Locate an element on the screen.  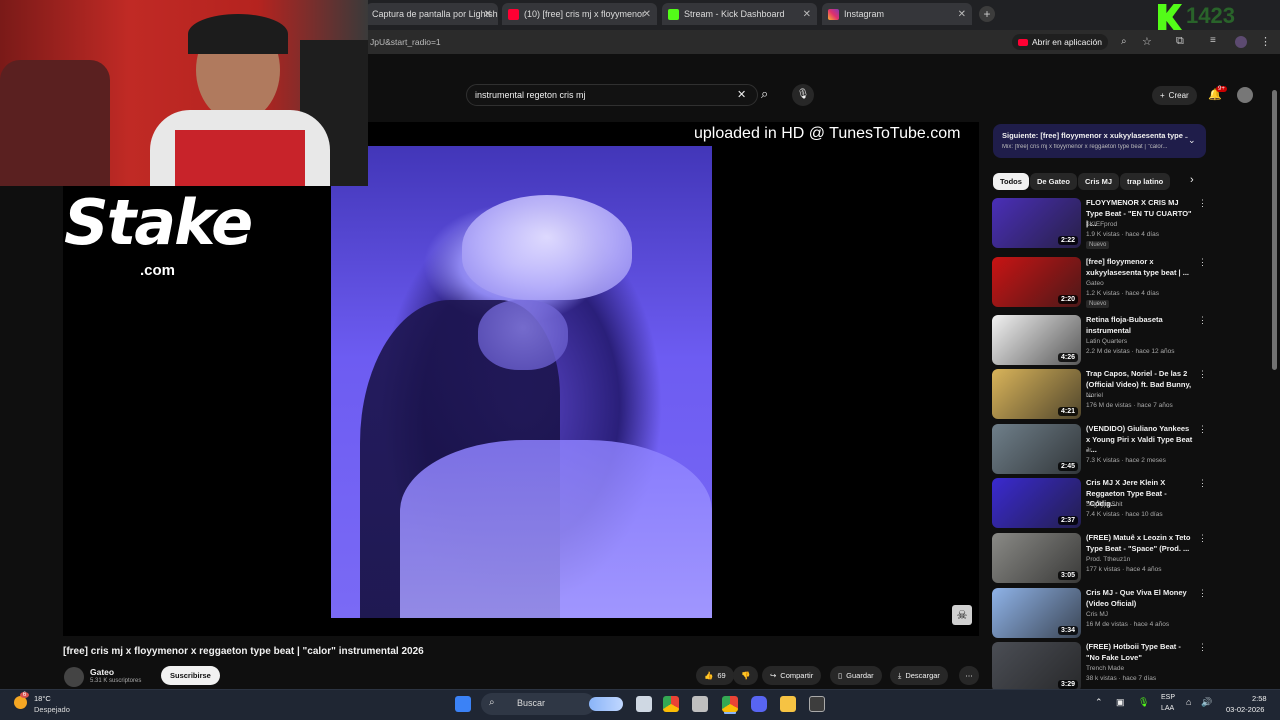
show-hidden-icons: ⌃ is located at coordinates (1099, 702).